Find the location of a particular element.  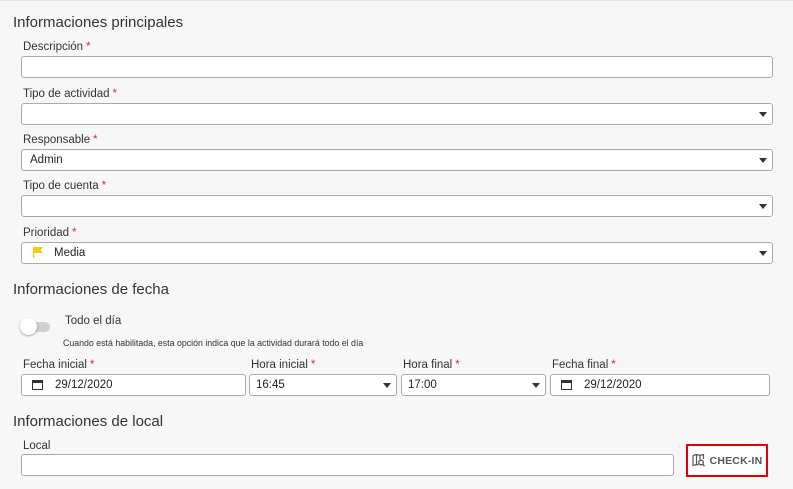

hora-final-value: 17:00 is located at coordinates (422, 385).